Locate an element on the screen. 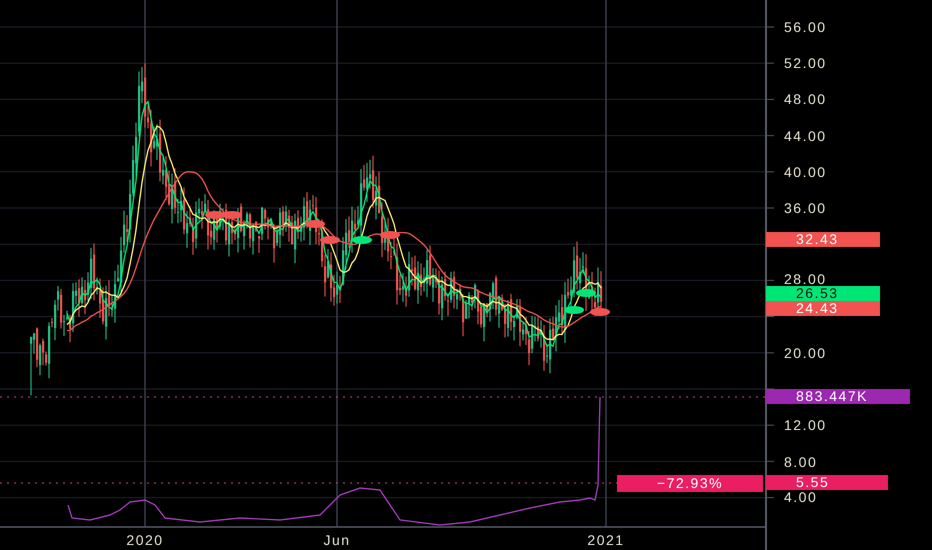  axis-label: 44.00 is located at coordinates (805, 136).